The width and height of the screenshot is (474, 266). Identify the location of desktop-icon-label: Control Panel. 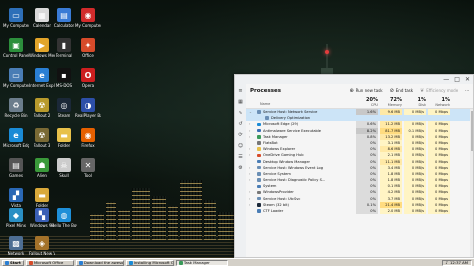
(16, 55).